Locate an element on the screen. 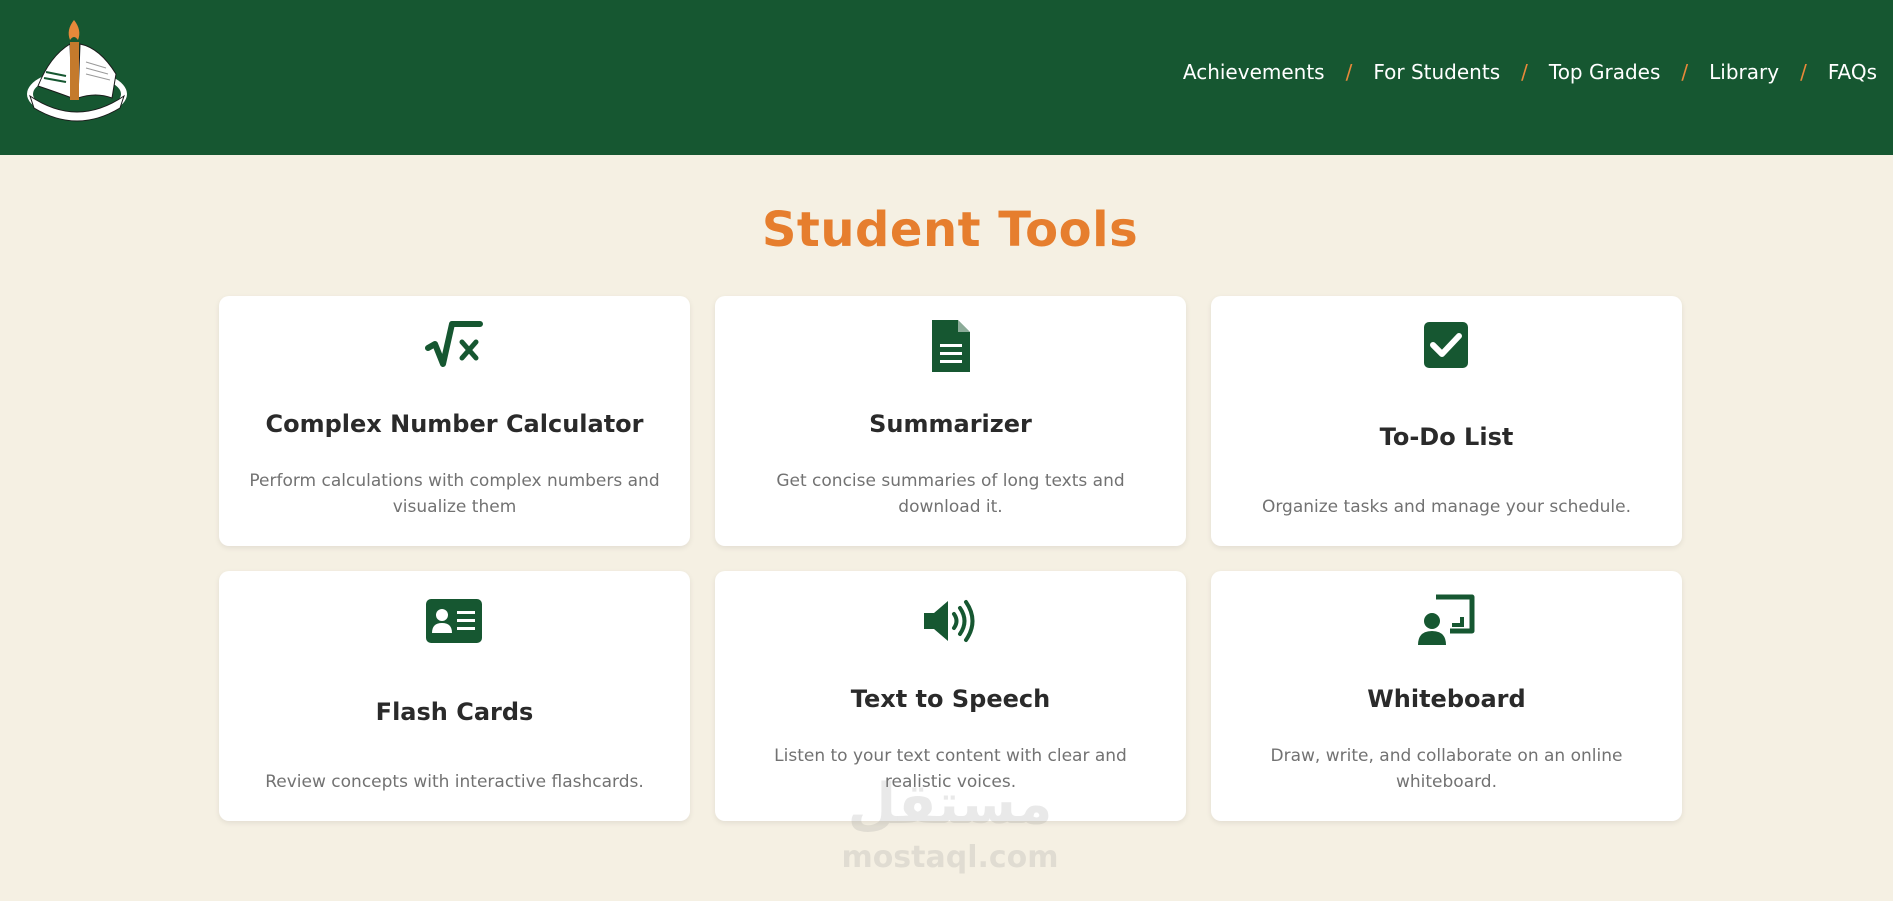 The width and height of the screenshot is (1893, 901). school-emblem-icon is located at coordinates (77, 73).